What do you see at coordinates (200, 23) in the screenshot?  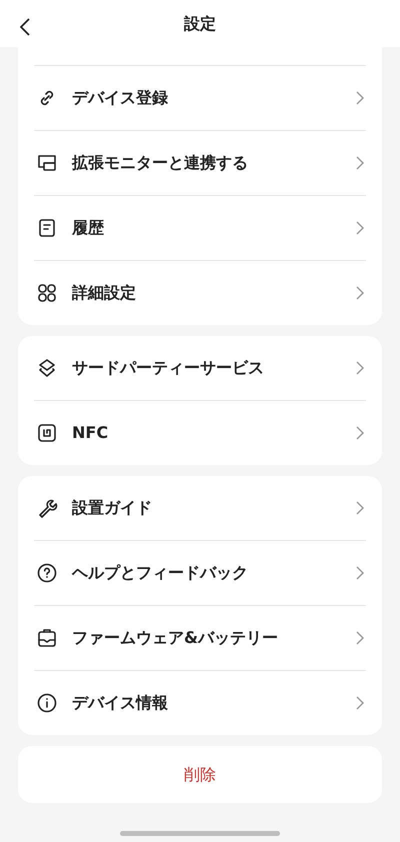 I see `page-title: 設定` at bounding box center [200, 23].